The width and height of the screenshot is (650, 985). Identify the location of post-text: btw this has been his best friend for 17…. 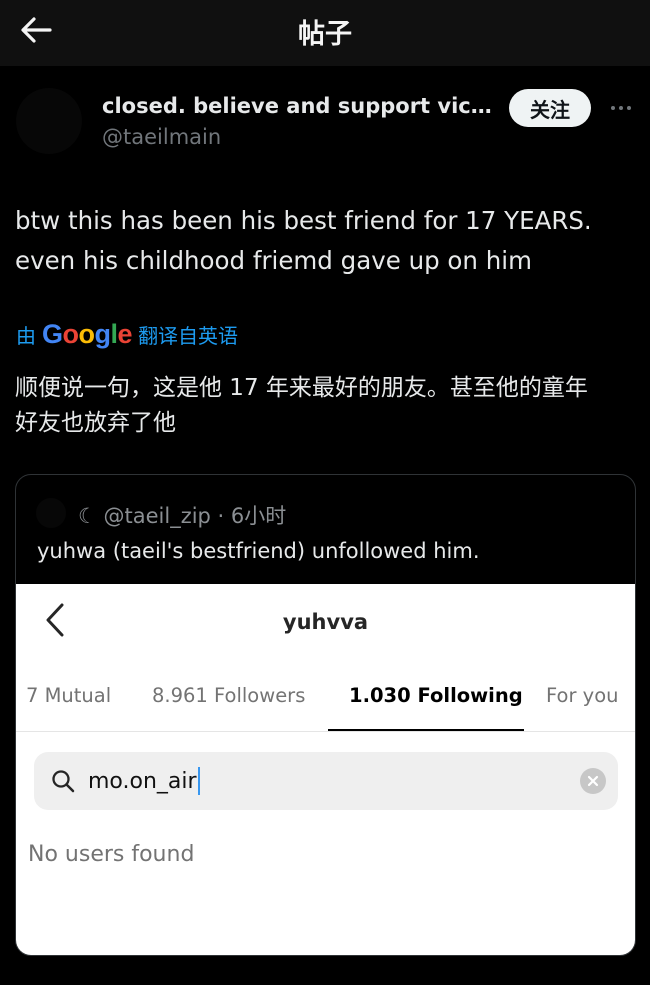
(322, 241).